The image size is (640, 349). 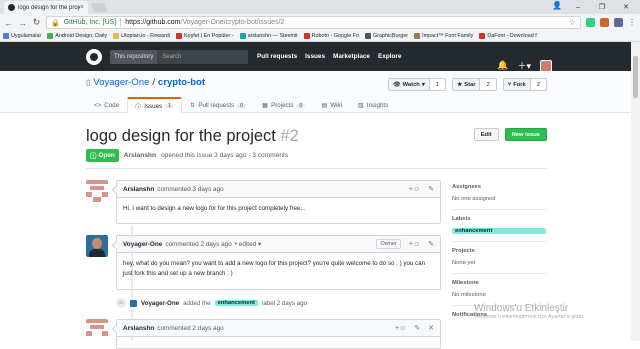 What do you see at coordinates (443, 36) in the screenshot?
I see `bookmark-item: Impact™ Font Family` at bounding box center [443, 36].